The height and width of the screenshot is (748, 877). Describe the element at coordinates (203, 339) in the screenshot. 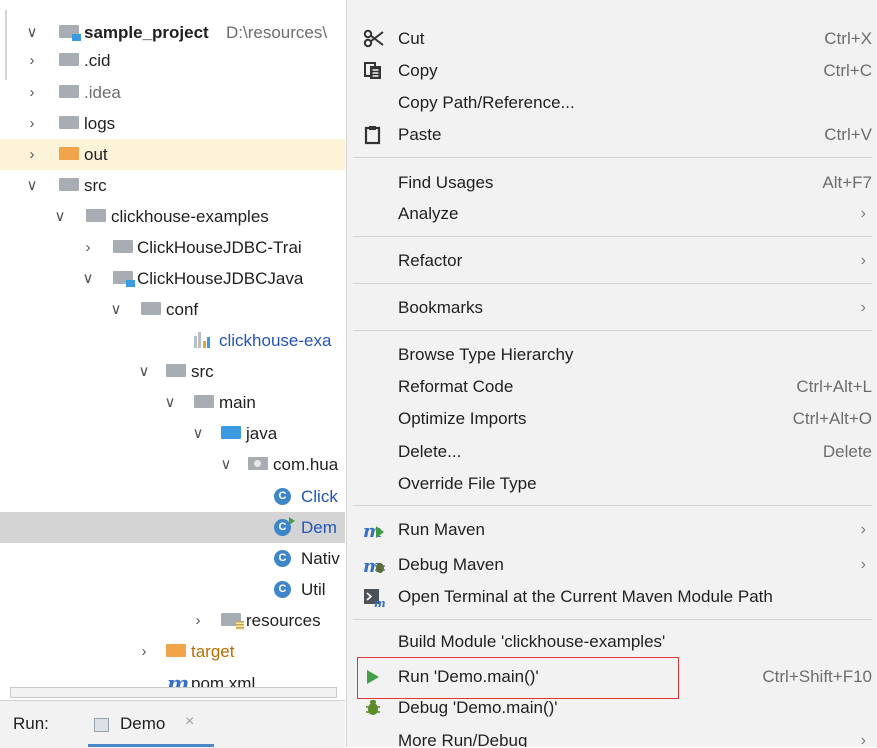

I see `properties-file-icon` at that location.